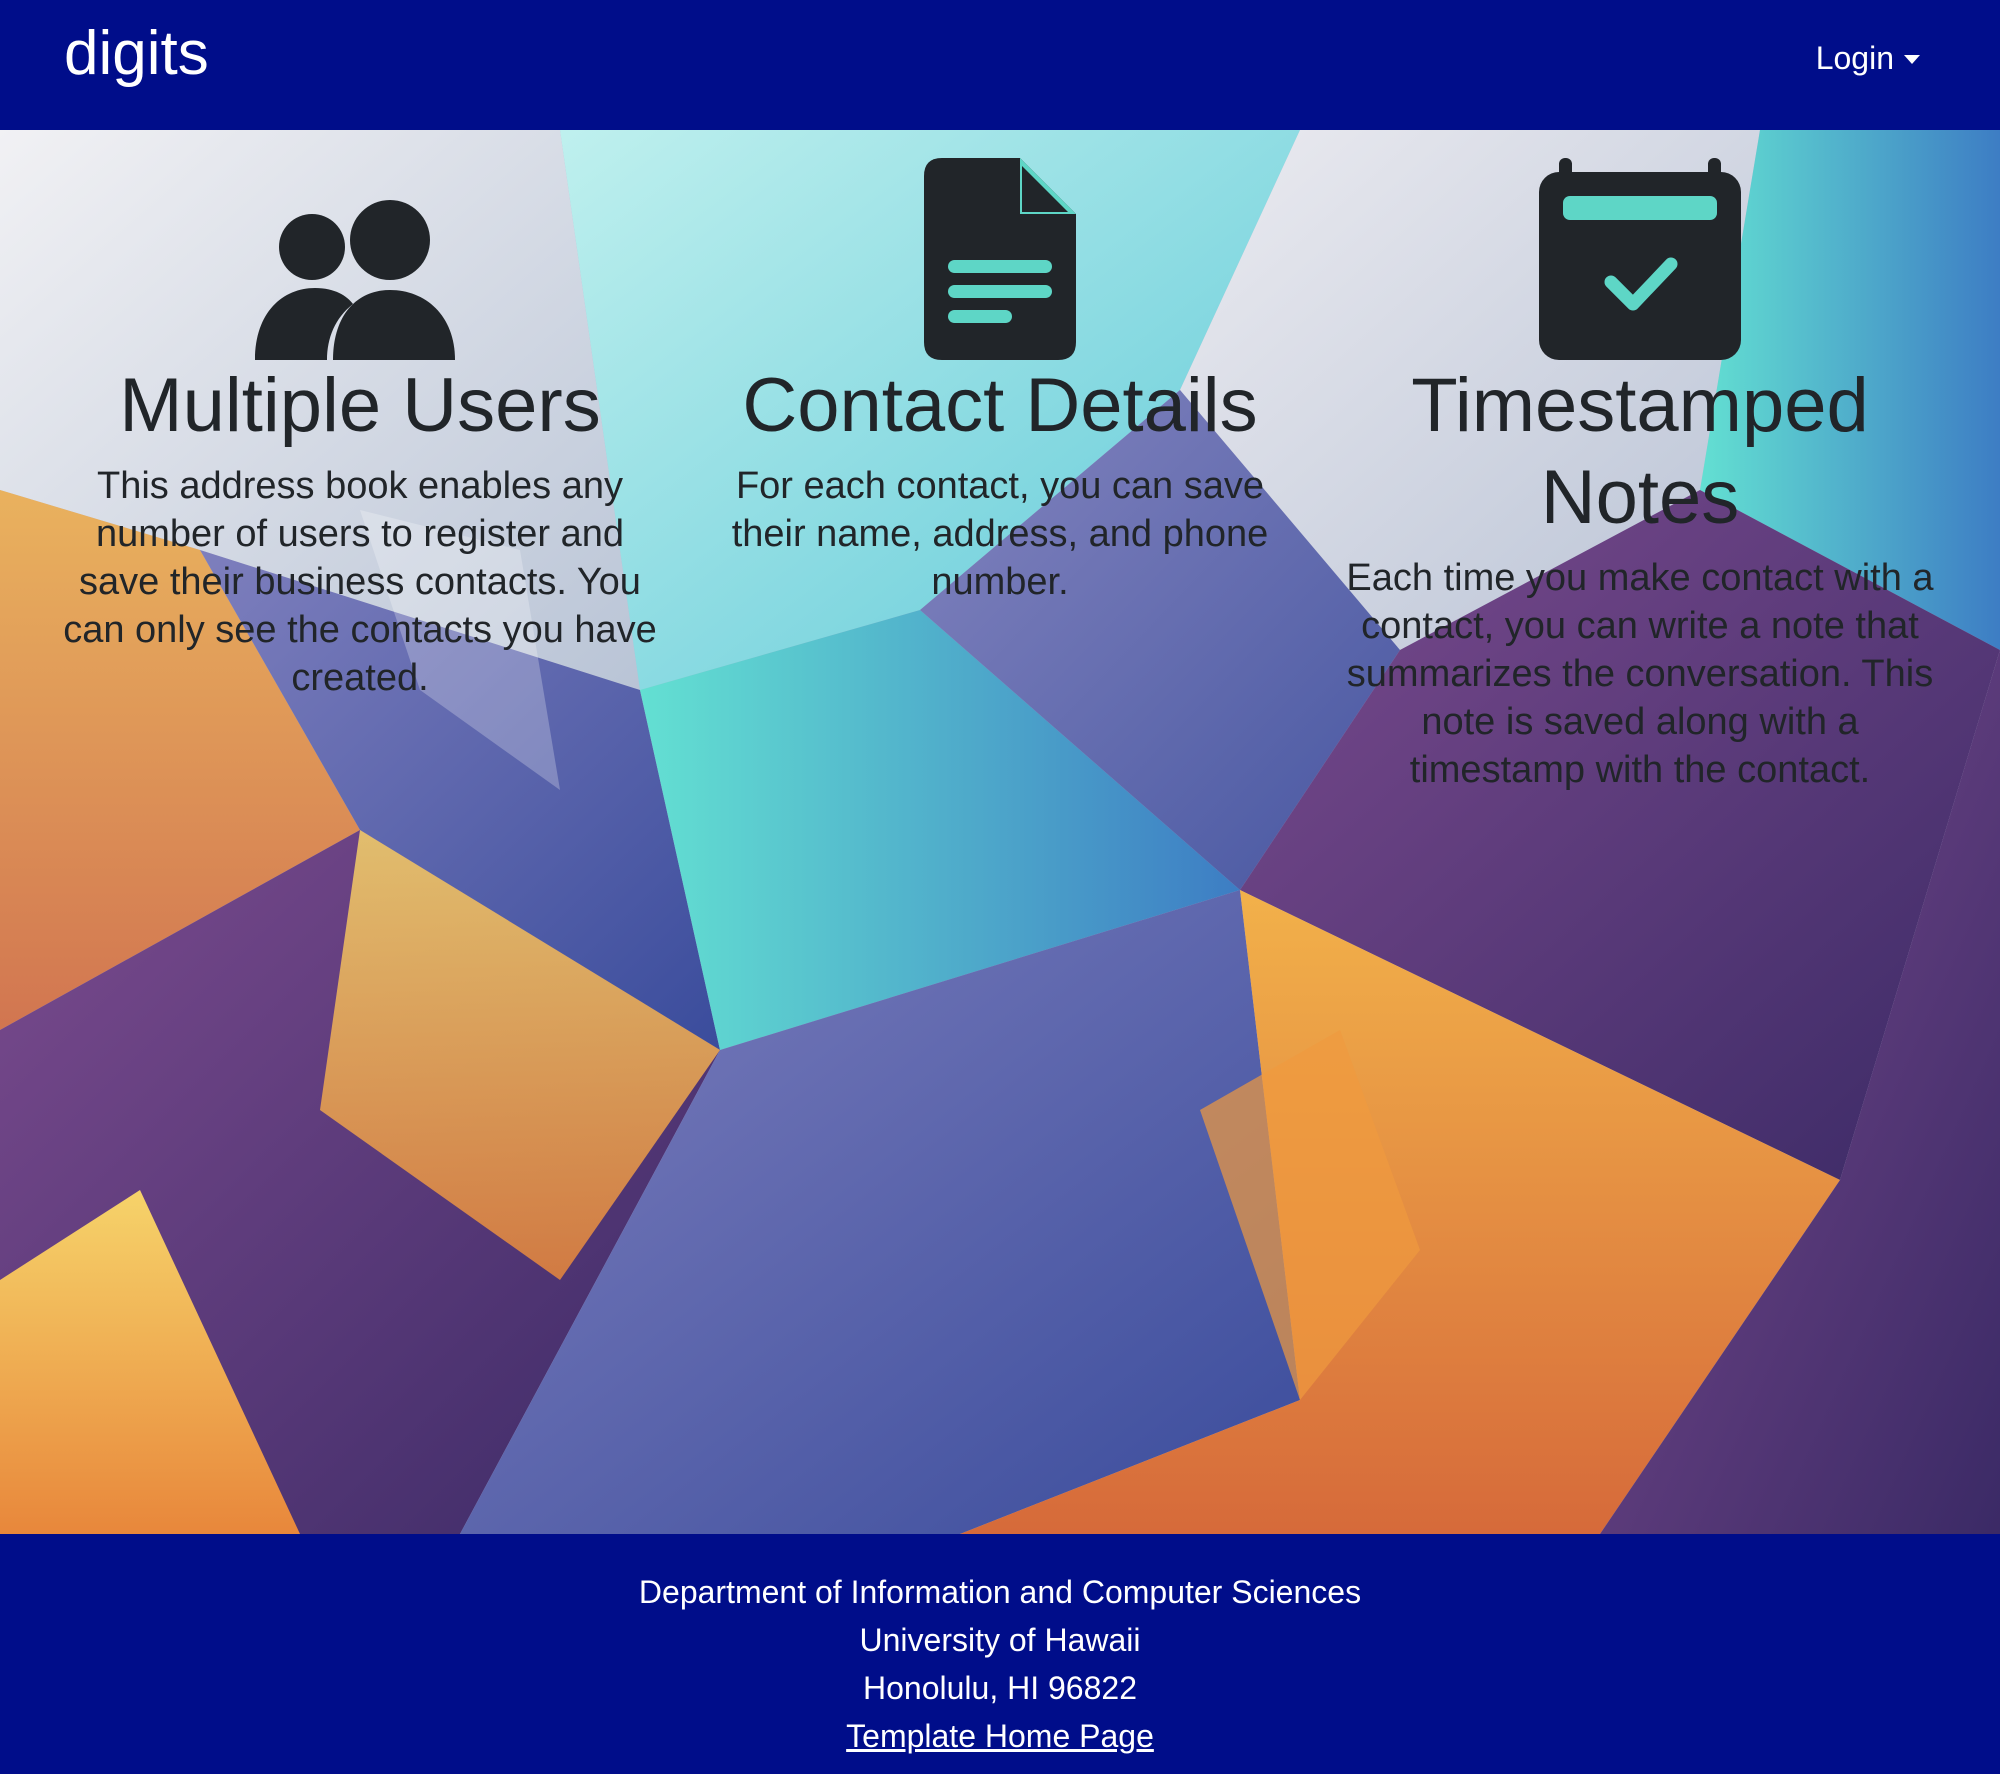  Describe the element at coordinates (136, 54) in the screenshot. I see `brand-link: digits` at that location.